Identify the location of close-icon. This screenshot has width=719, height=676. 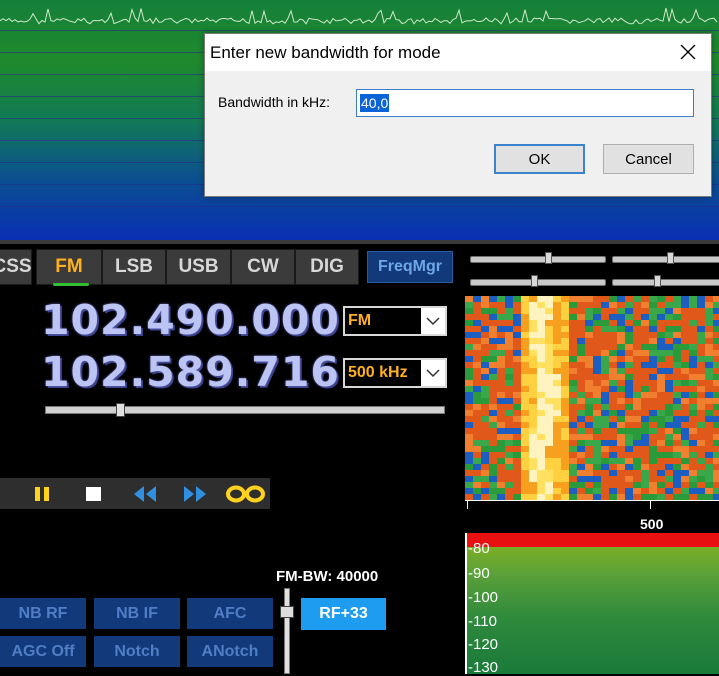
(688, 52).